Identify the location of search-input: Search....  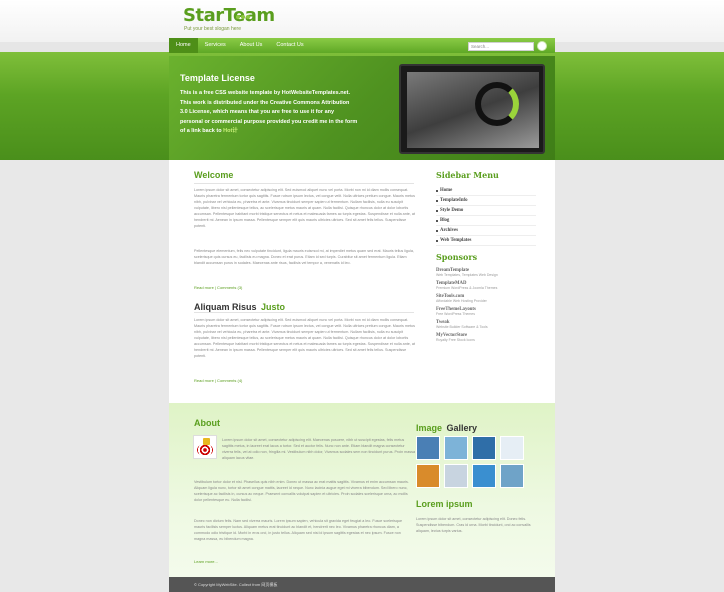
(501, 46).